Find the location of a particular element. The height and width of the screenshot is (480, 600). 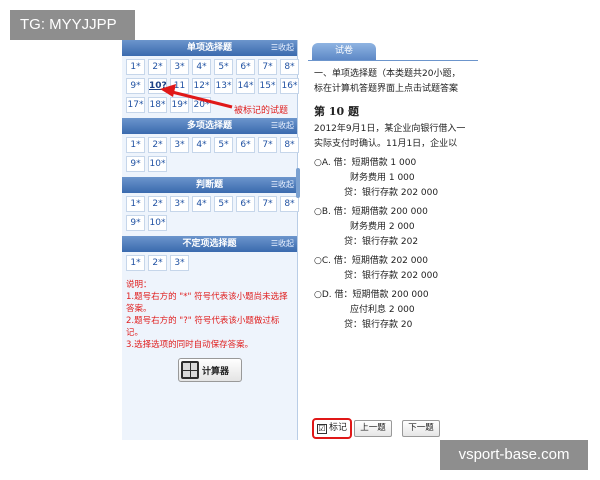

panel-splitter-handle is located at coordinates (298, 183).